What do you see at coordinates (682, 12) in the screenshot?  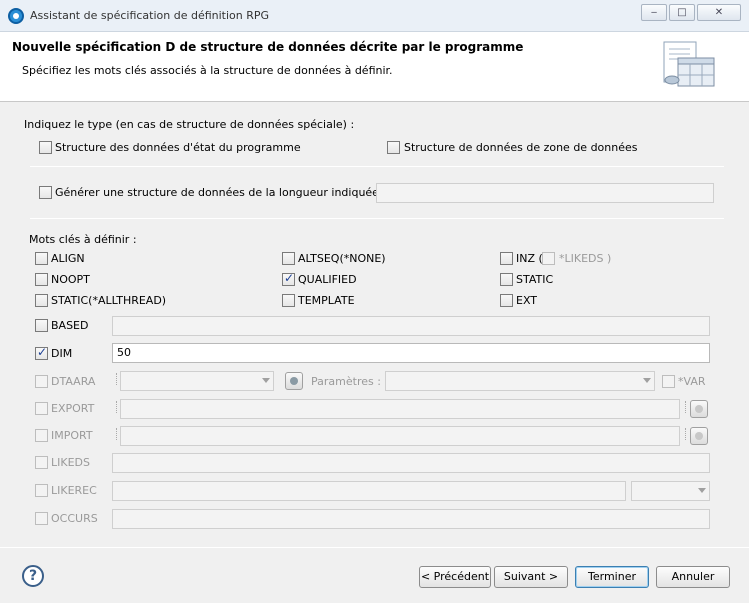 I see `maximize-button: □` at bounding box center [682, 12].